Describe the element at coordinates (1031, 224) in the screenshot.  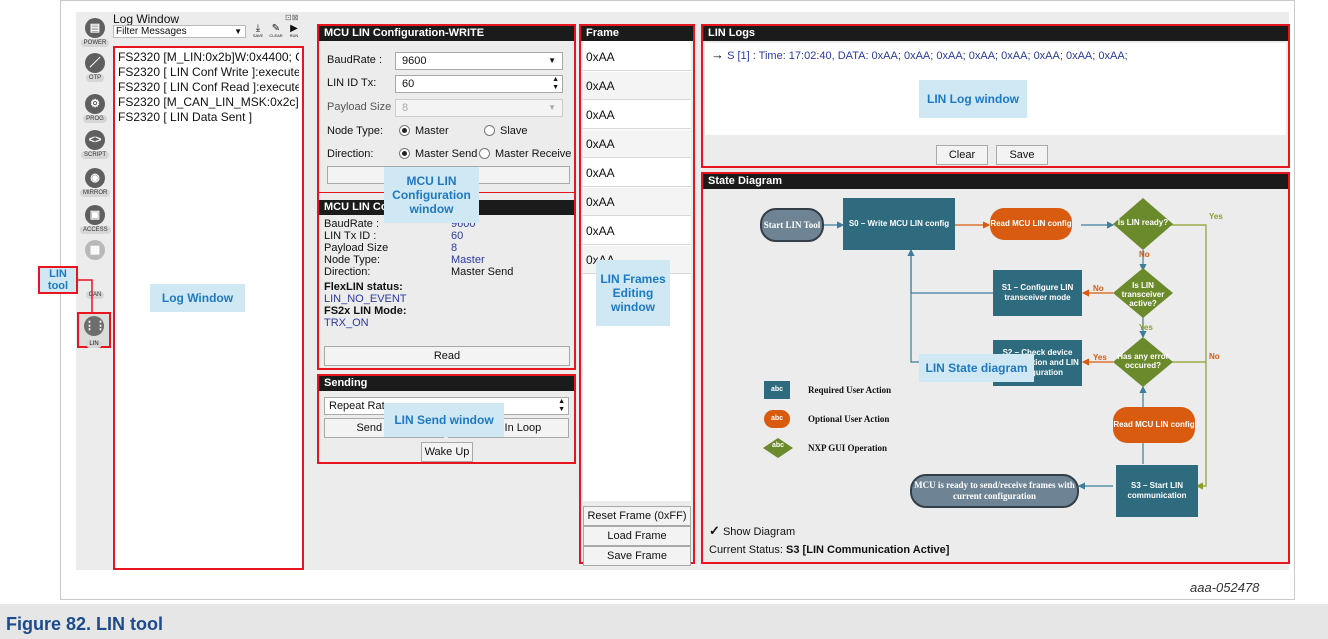
I see `node-read1: Read MCU LIN config` at that location.